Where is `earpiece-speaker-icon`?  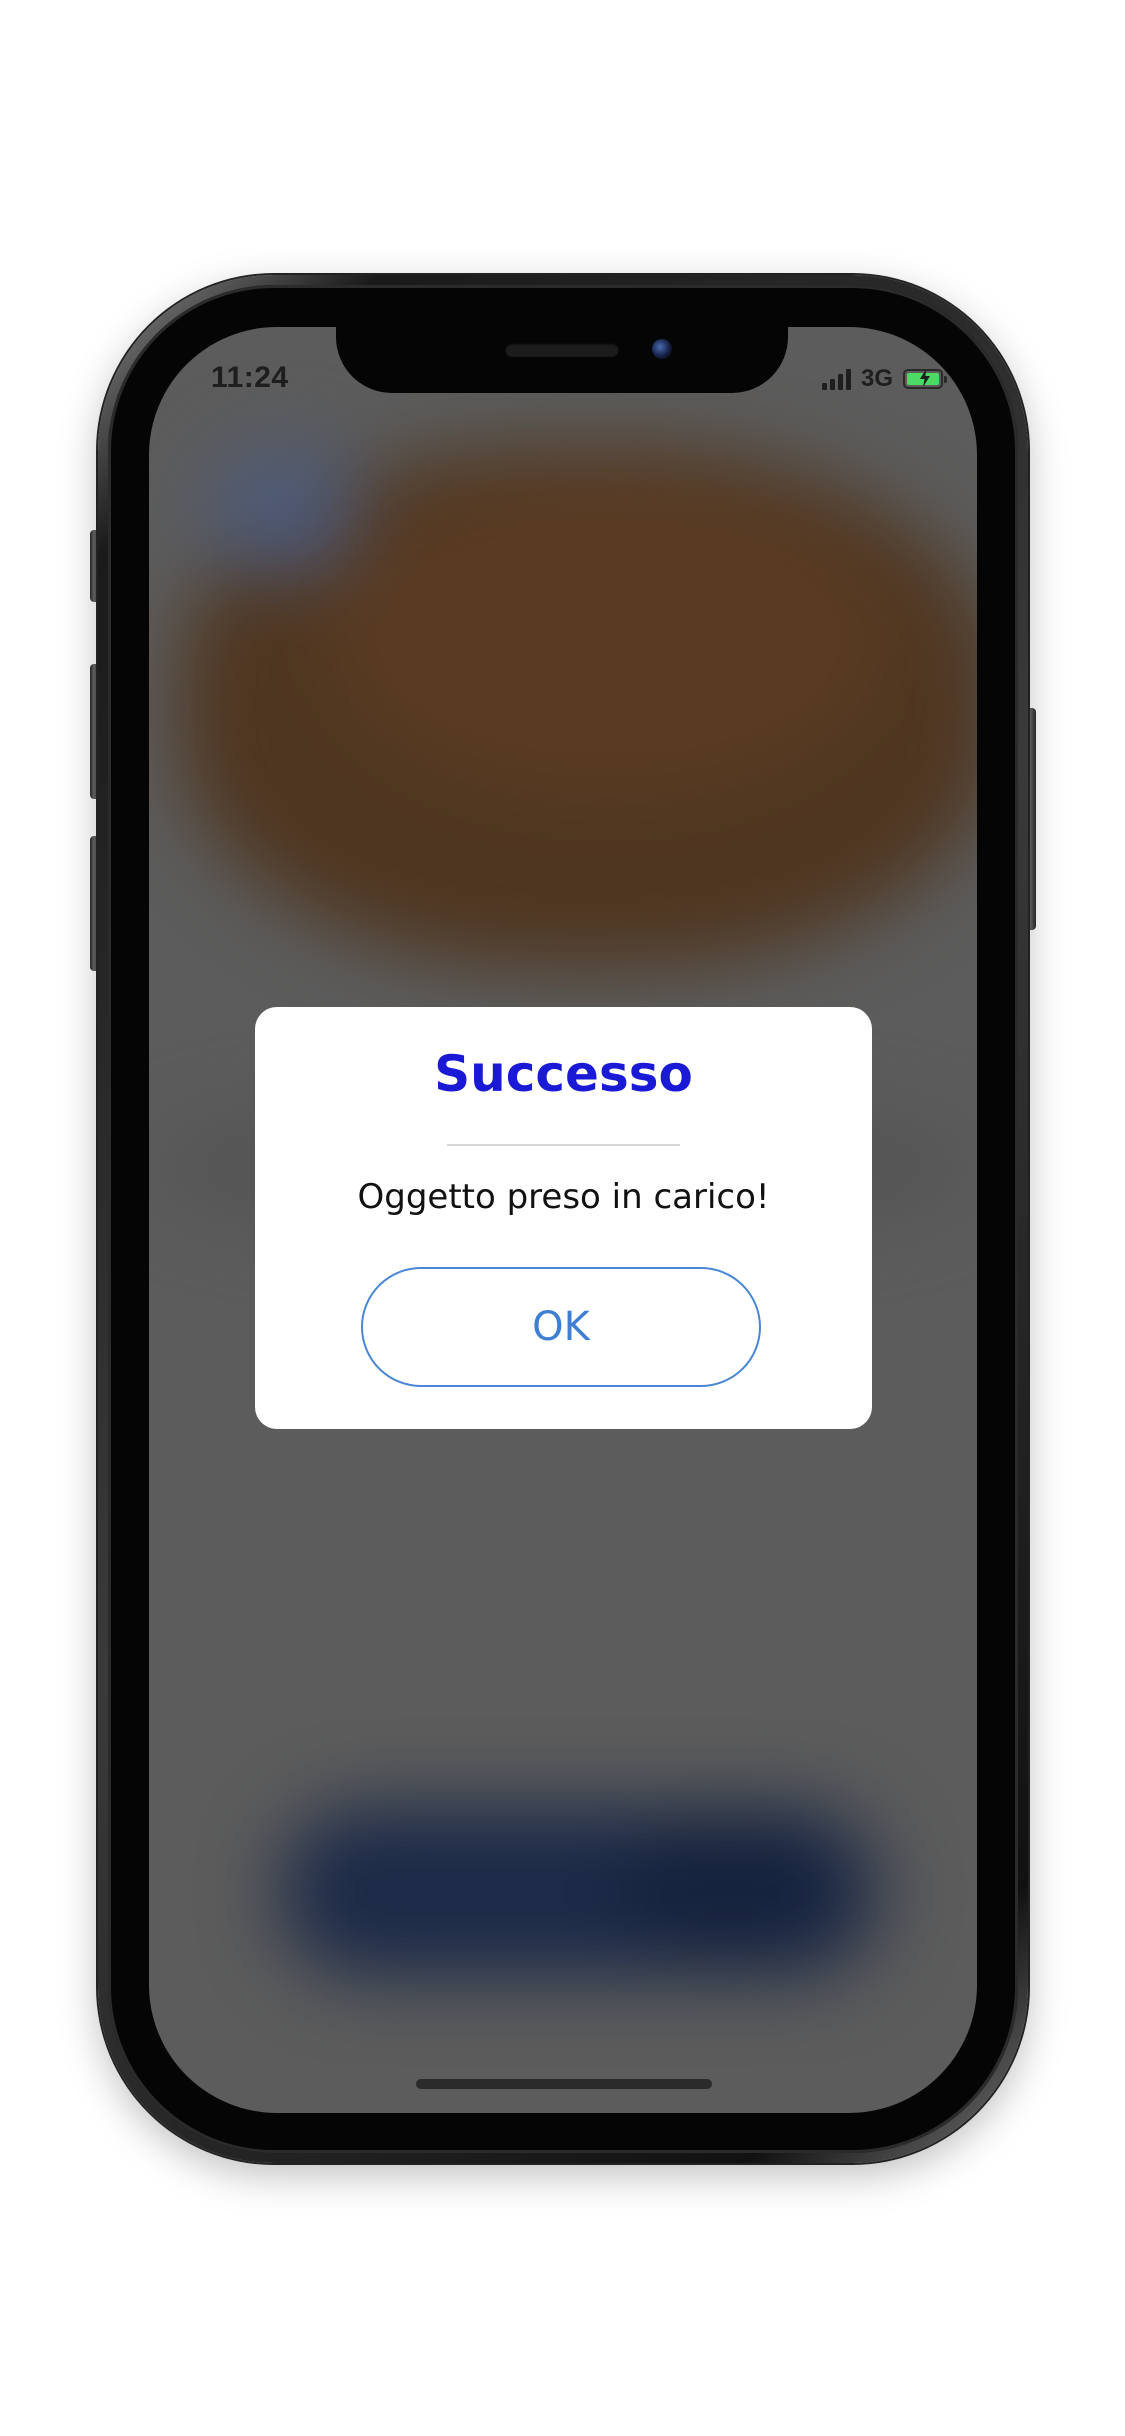 earpiece-speaker-icon is located at coordinates (562, 350).